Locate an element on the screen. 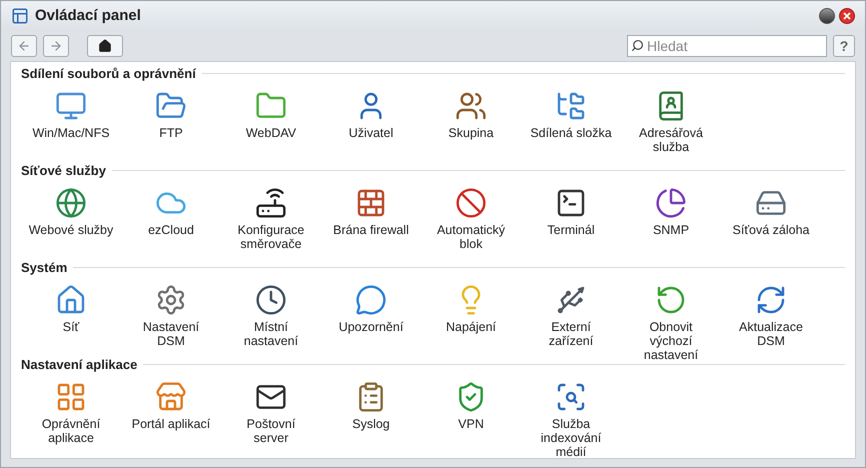 The image size is (866, 468). control-panel-item: Aktualizace DSM is located at coordinates (771, 323).